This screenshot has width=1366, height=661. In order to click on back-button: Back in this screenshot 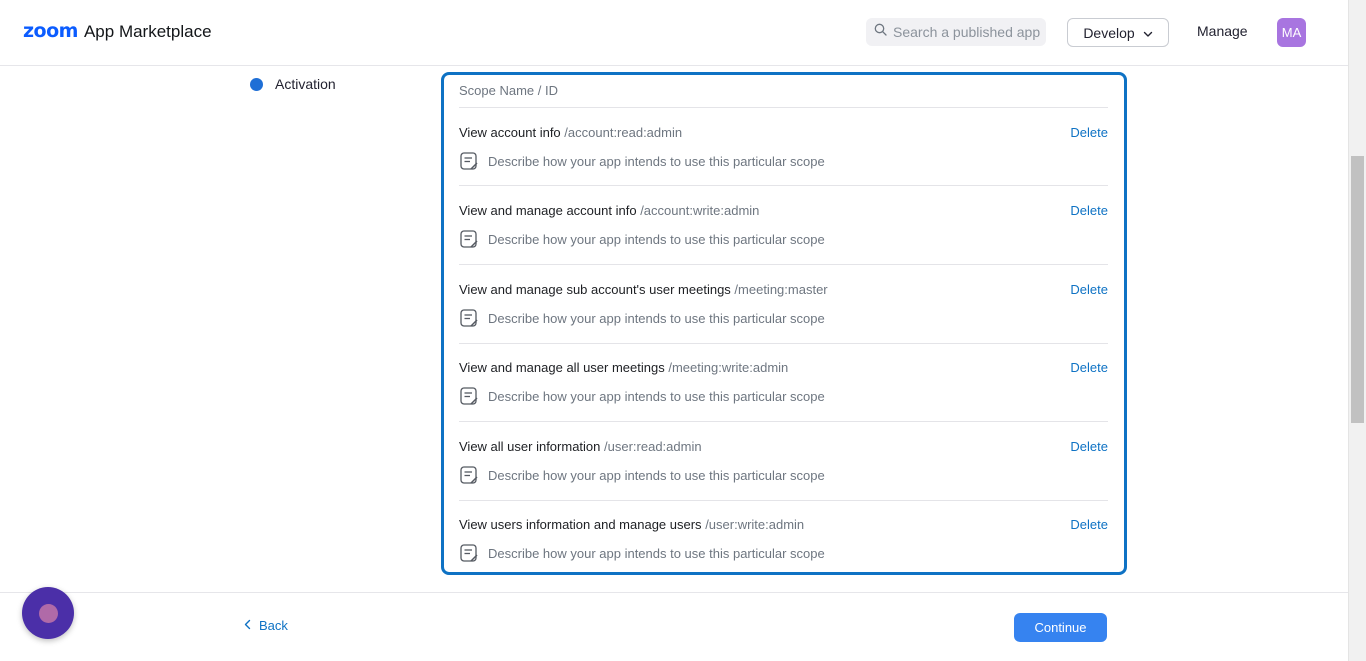, I will do `click(266, 625)`.